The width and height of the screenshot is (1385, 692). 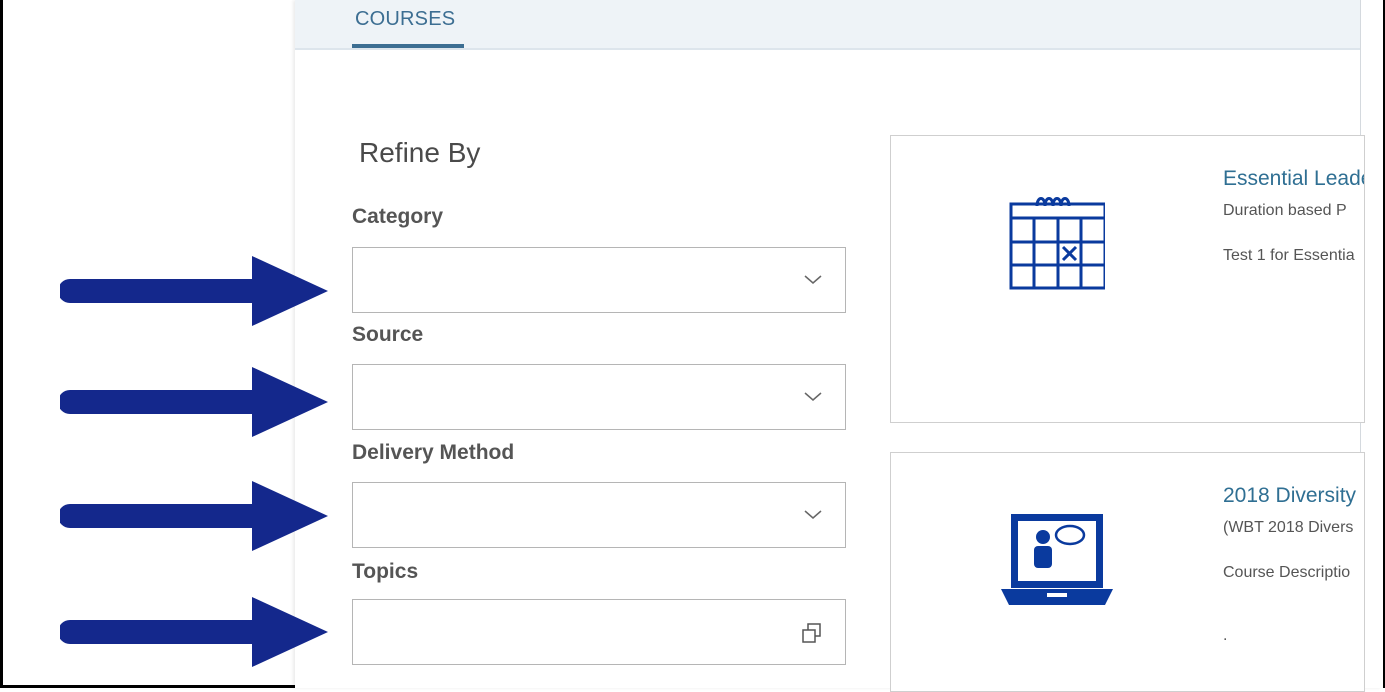 What do you see at coordinates (599, 280) in the screenshot?
I see `category-select` at bounding box center [599, 280].